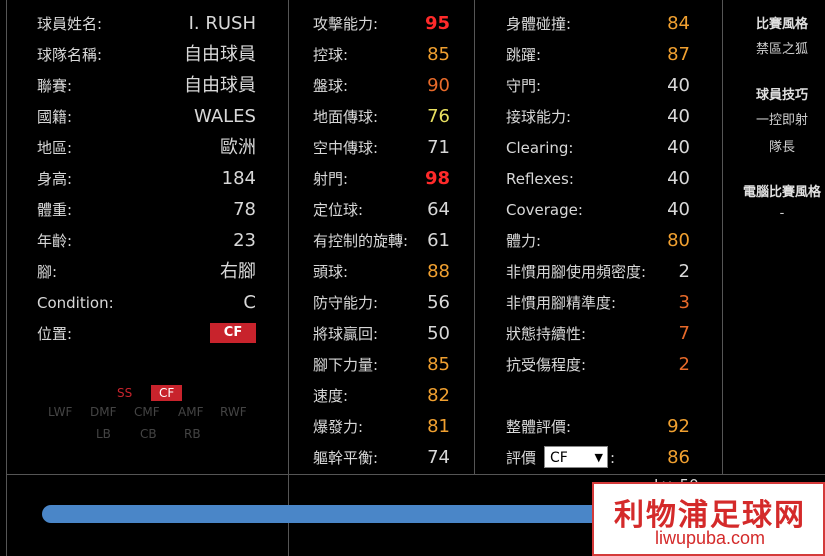 The height and width of the screenshot is (556, 825). I want to click on stat-row: Reflexes: 40, so click(598, 179).